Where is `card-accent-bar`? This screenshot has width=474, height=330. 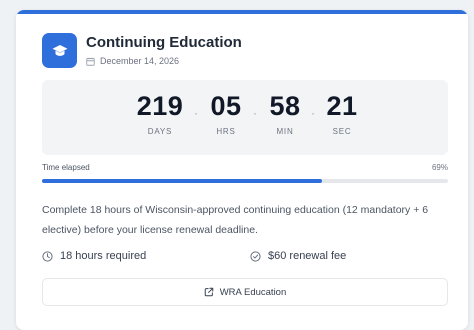
card-accent-bar is located at coordinates (242, 12).